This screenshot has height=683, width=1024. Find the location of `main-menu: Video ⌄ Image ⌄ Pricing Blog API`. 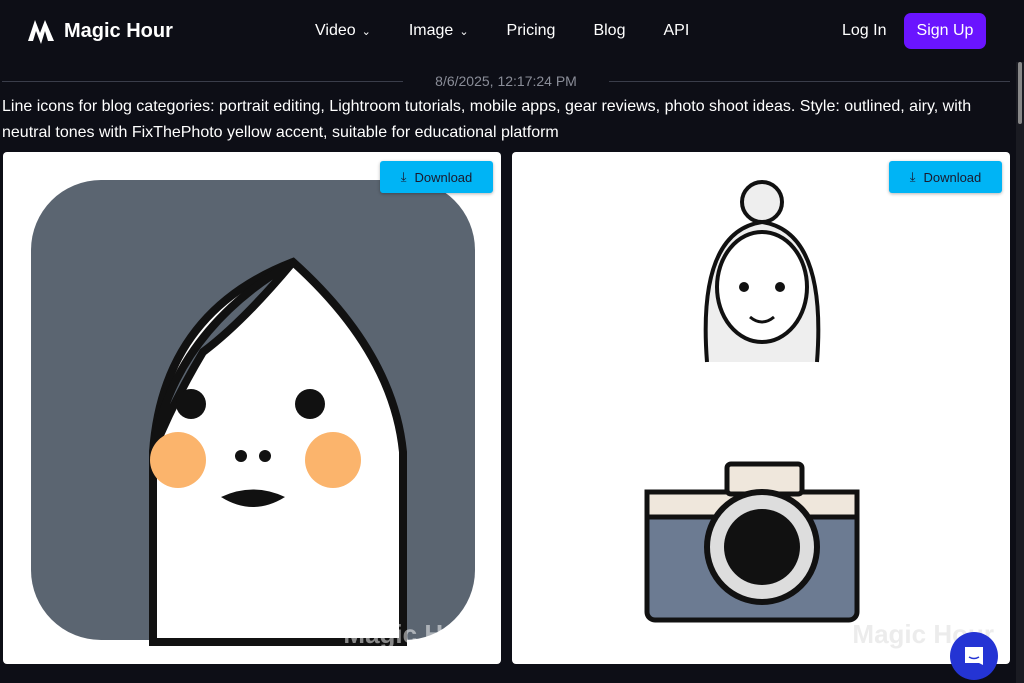

main-menu: Video ⌄ Image ⌄ Pricing Blog API is located at coordinates (521, 31).